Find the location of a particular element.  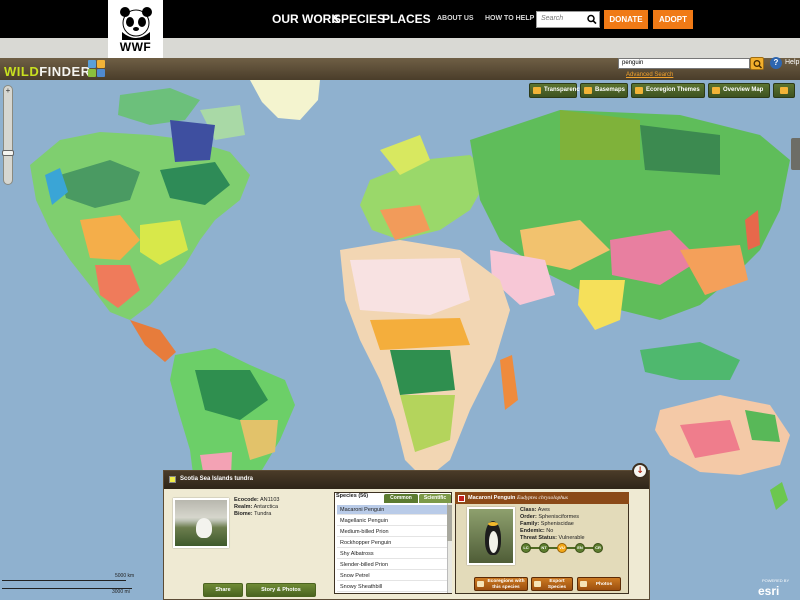

site-search-button is located at coordinates (592, 19).